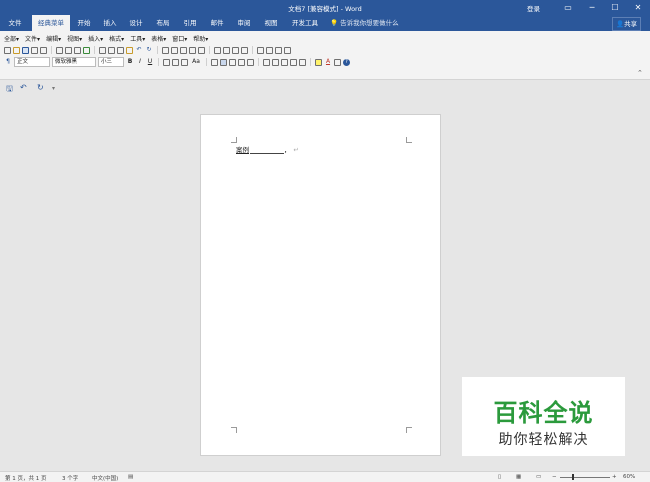 This screenshot has width=650, height=482. I want to click on tab-view: 视图, so click(271, 23).